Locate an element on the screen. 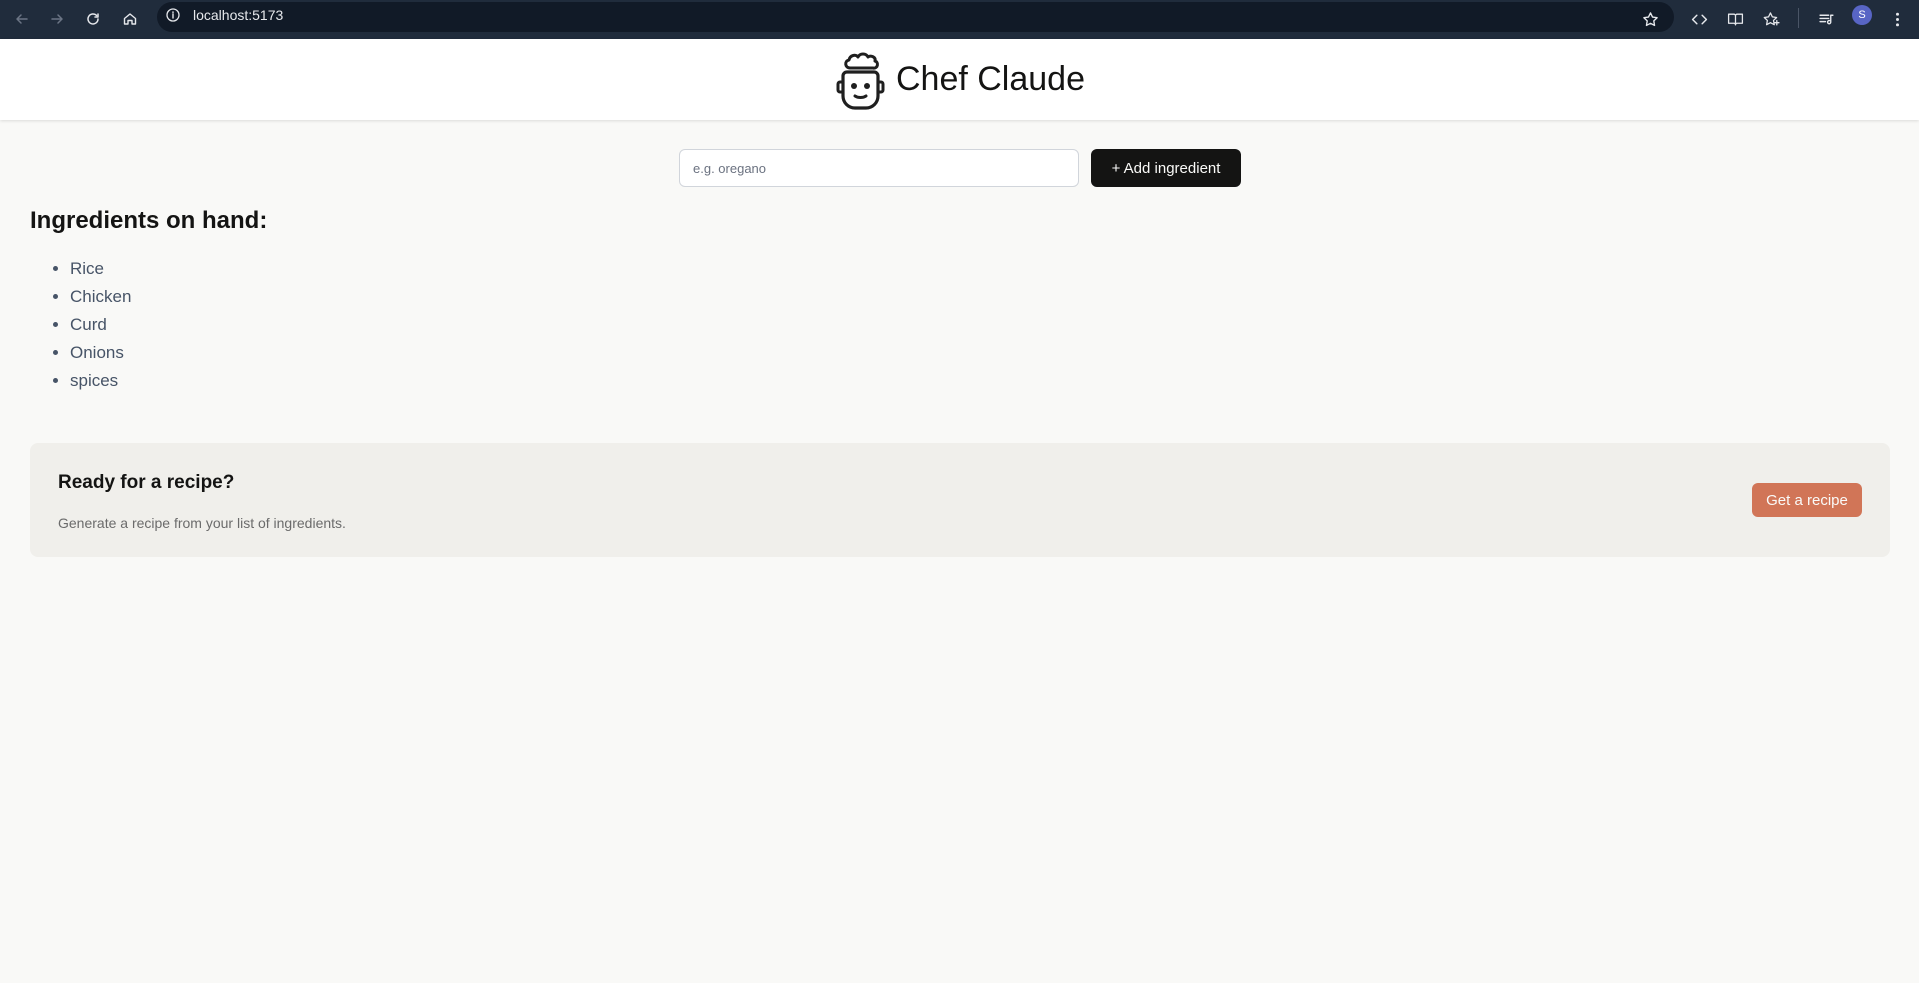 The width and height of the screenshot is (1919, 983). add-ingredient-button: + Add ingredient is located at coordinates (1166, 168).